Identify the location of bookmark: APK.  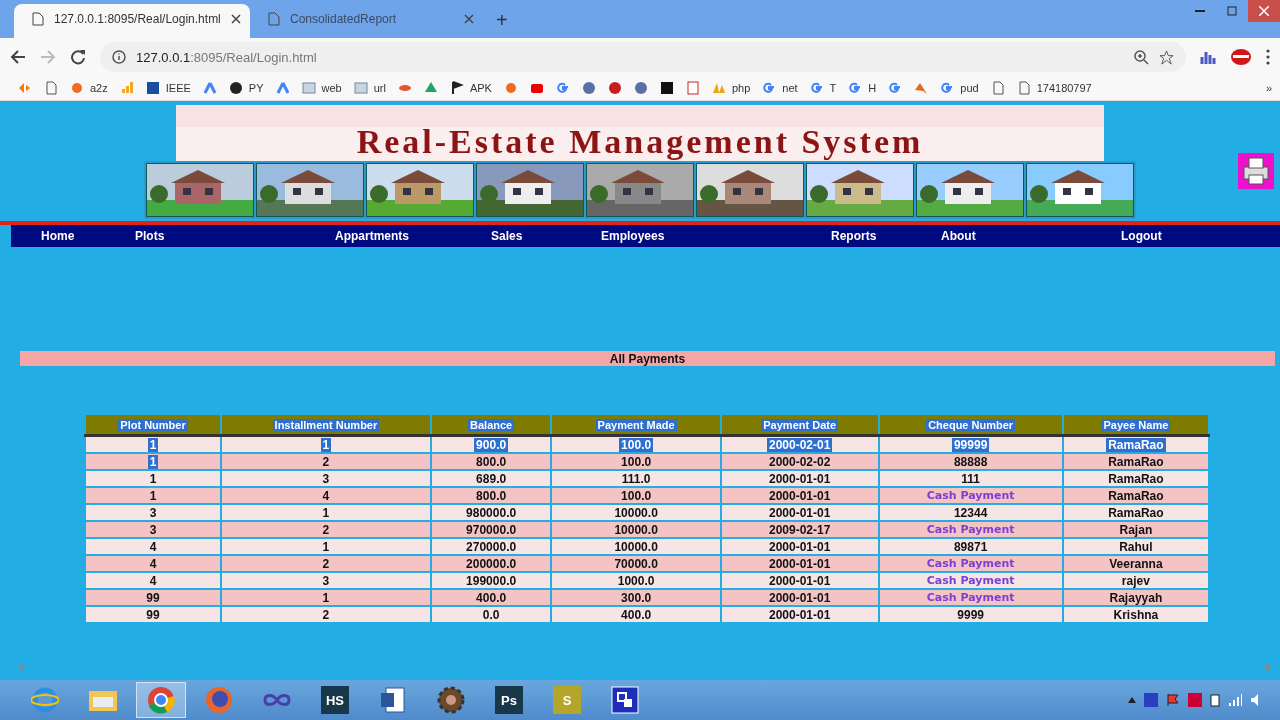
(470, 88).